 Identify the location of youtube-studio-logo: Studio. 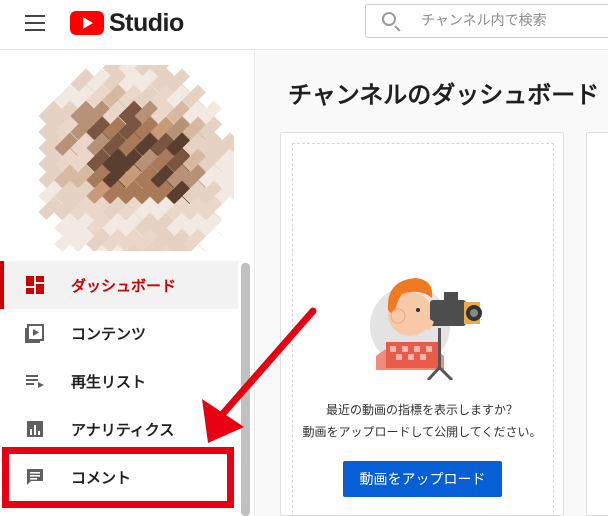
(127, 22).